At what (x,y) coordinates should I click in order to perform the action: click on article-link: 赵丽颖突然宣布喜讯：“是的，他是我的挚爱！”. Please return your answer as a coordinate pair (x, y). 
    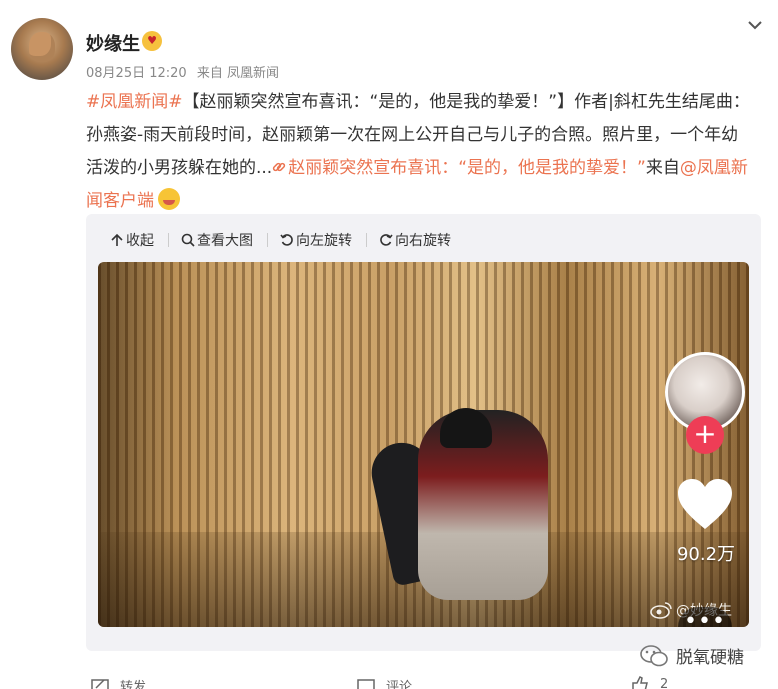
    Looking at the image, I should click on (459, 168).